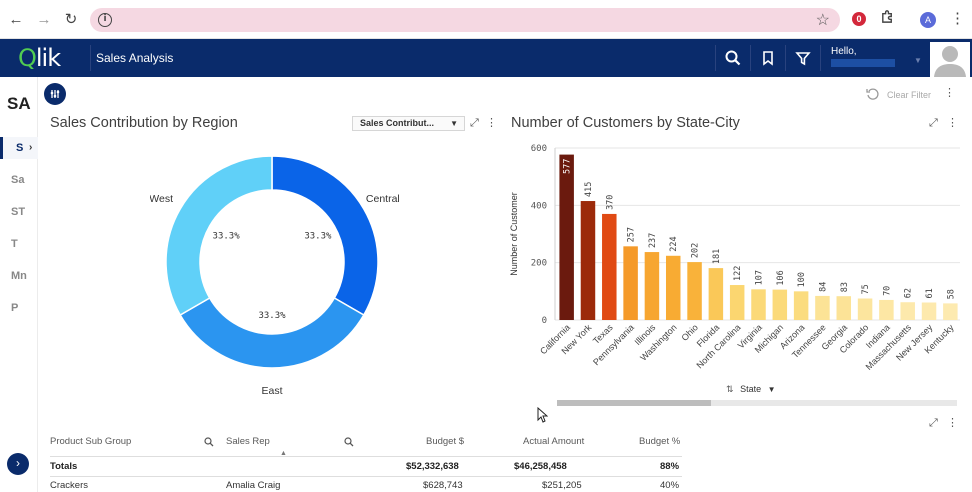  What do you see at coordinates (272, 332) in the screenshot?
I see `donut-slice-east` at bounding box center [272, 332].